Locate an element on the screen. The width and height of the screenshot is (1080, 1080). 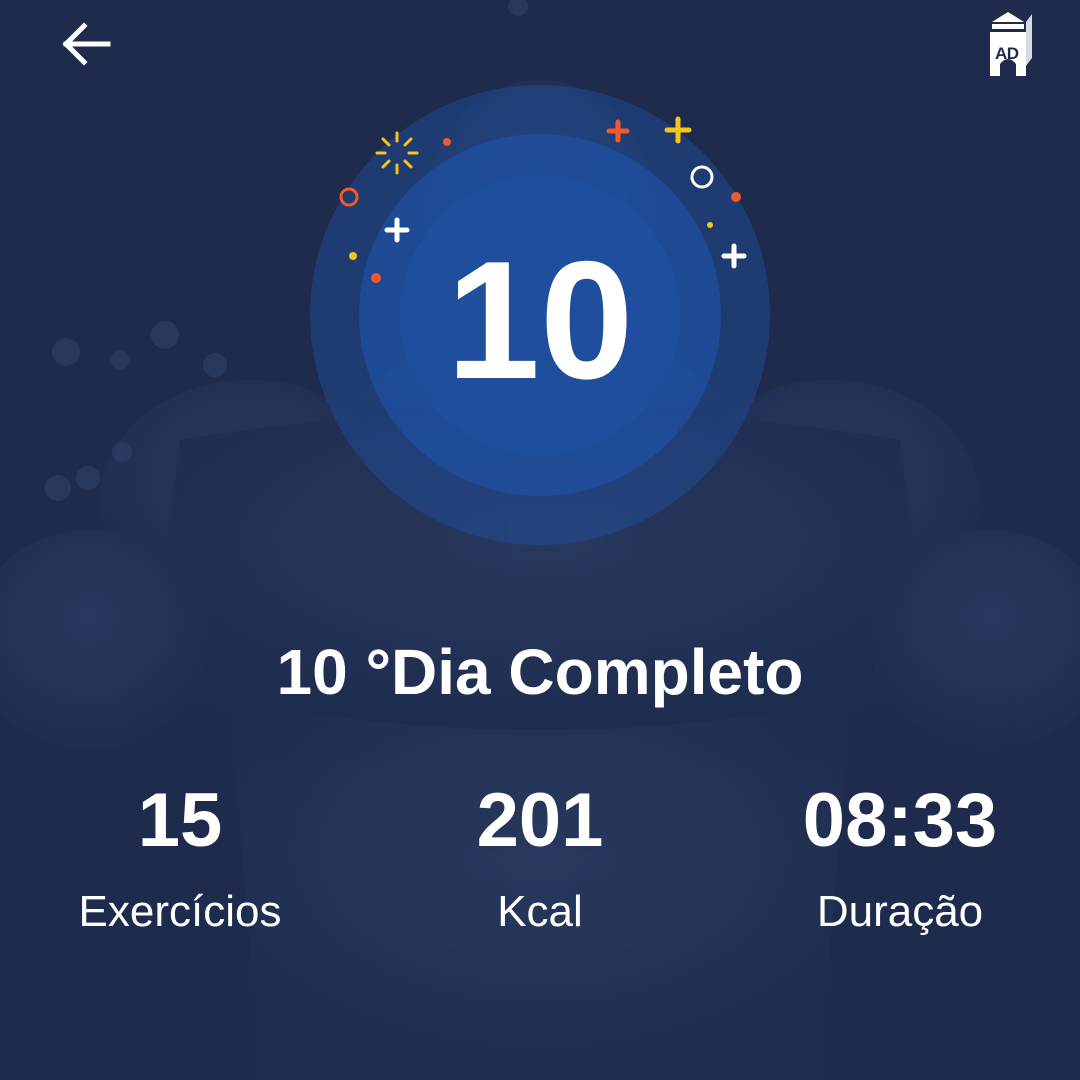
stat-exercises-label: Exercícios is located at coordinates (180, 911).